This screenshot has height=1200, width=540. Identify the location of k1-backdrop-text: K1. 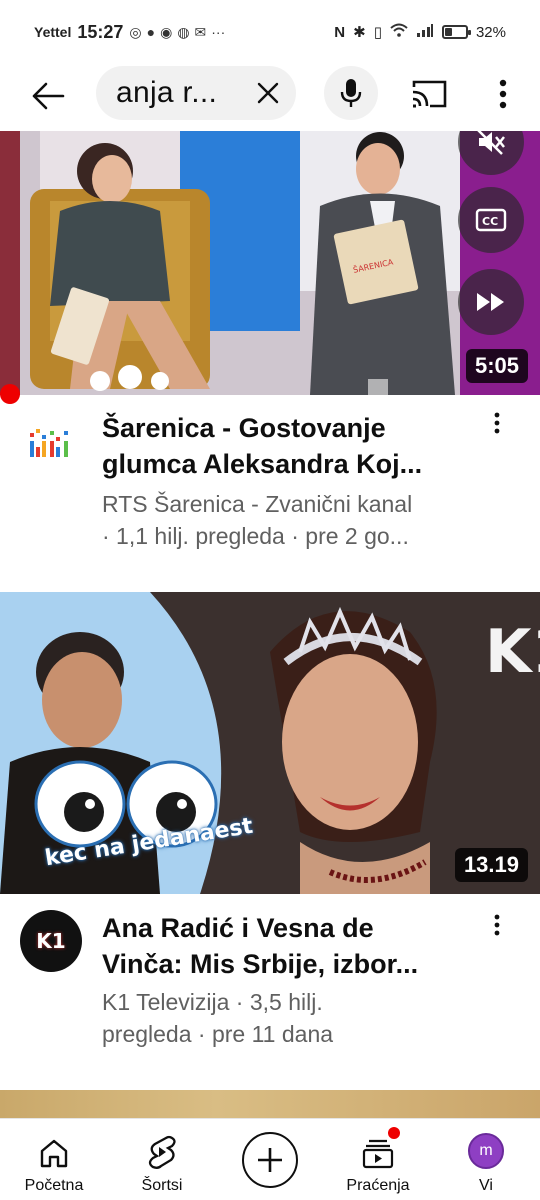
(512, 652).